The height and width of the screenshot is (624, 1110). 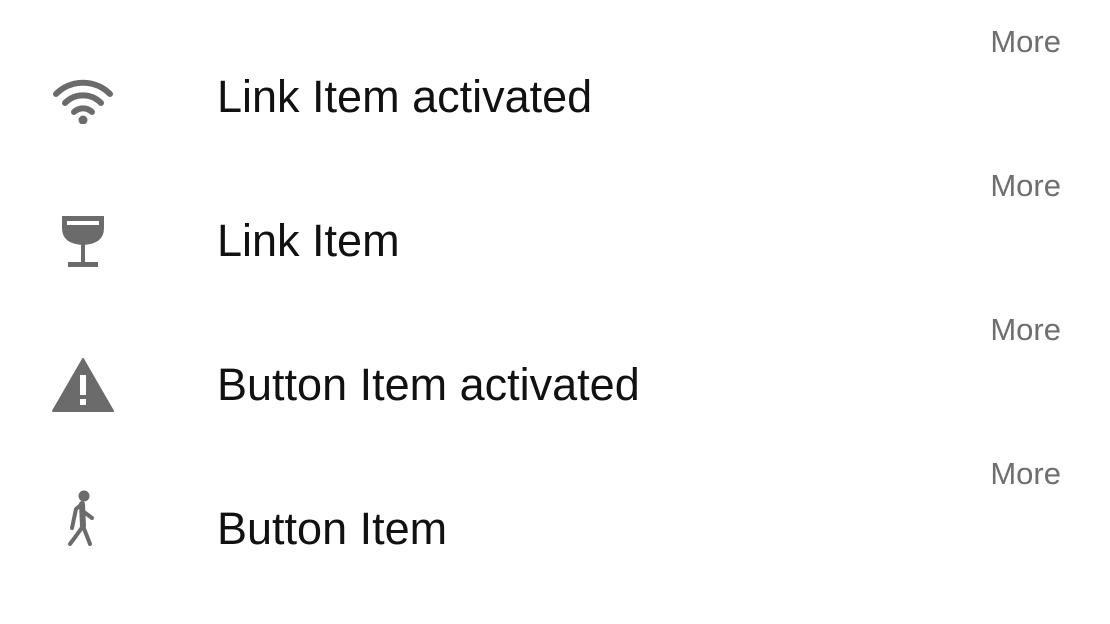 What do you see at coordinates (405, 96) in the screenshot?
I see `list-item-label: Link Item activated` at bounding box center [405, 96].